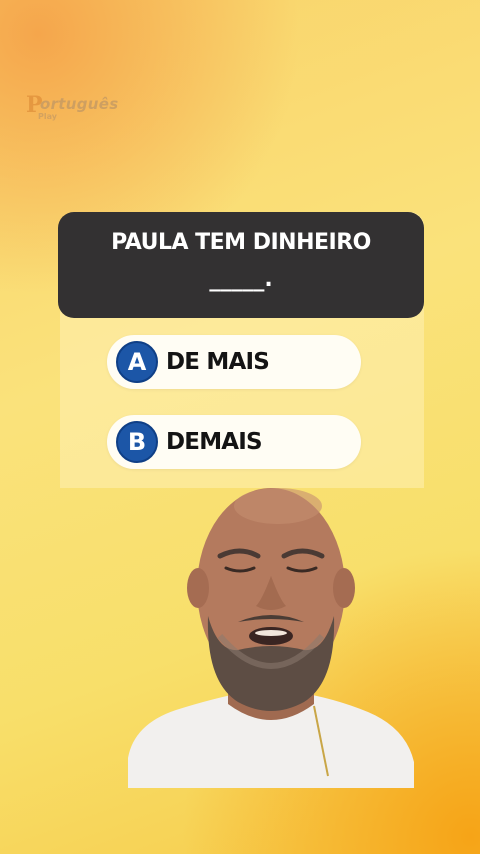 This screenshot has width=480, height=854. I want to click on logo-sub: Play, so click(47, 116).